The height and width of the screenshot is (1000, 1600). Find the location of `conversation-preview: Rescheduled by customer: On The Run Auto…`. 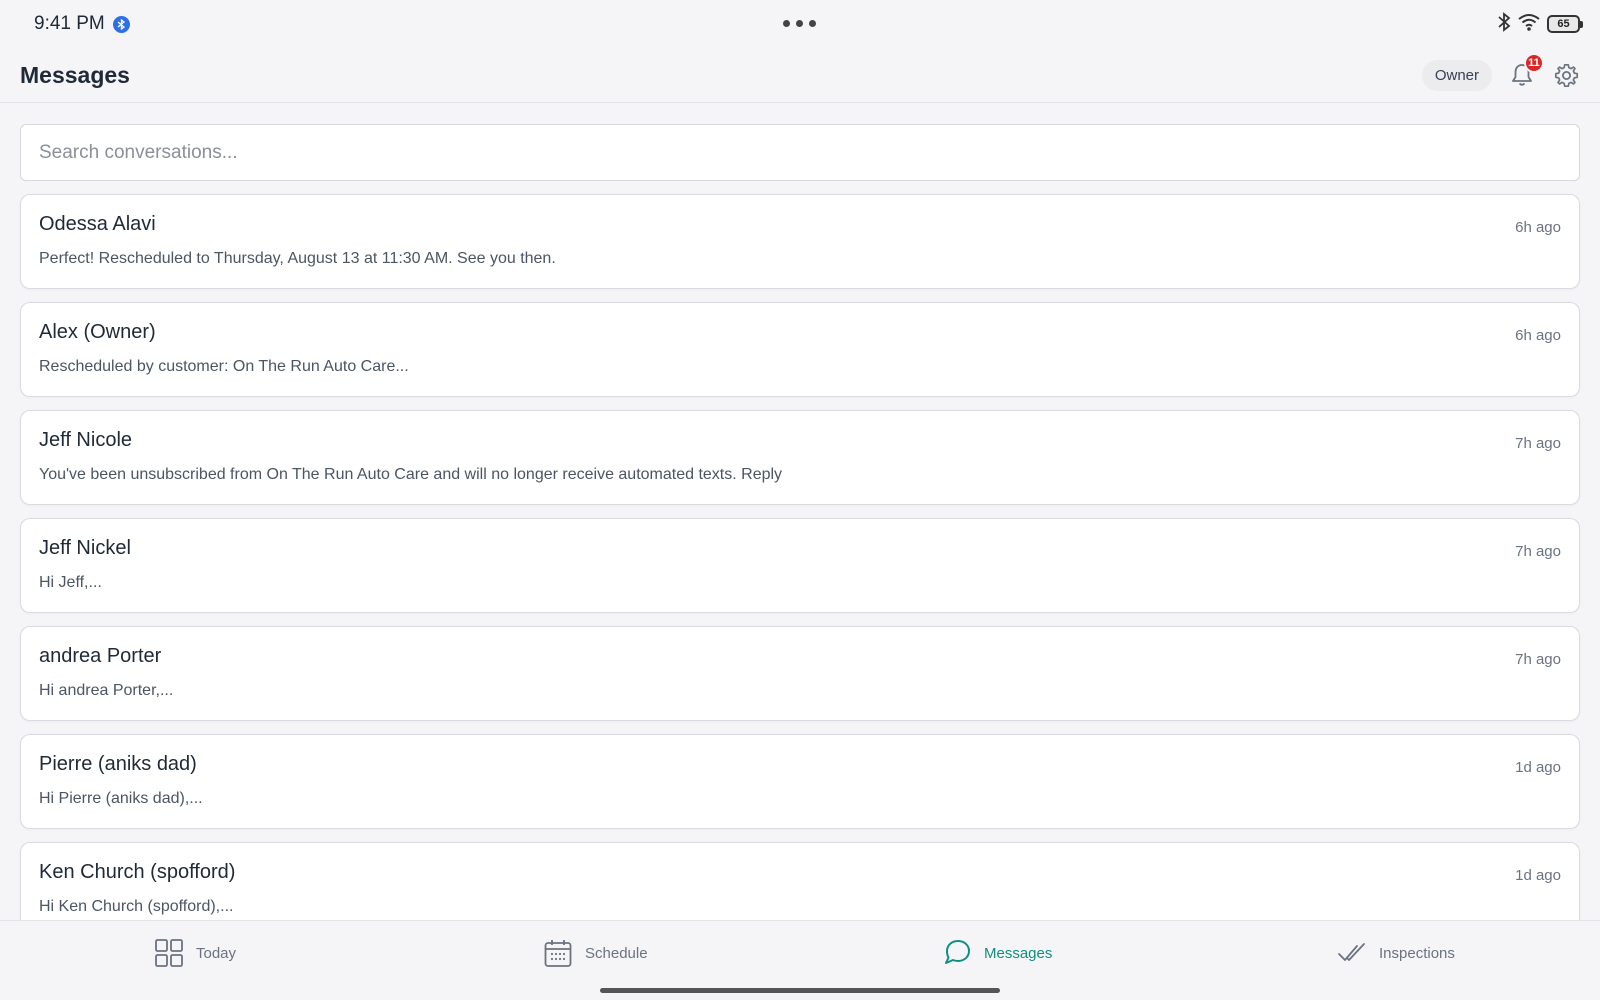

conversation-preview: Rescheduled by customer: On The Run Auto… is located at coordinates (224, 366).